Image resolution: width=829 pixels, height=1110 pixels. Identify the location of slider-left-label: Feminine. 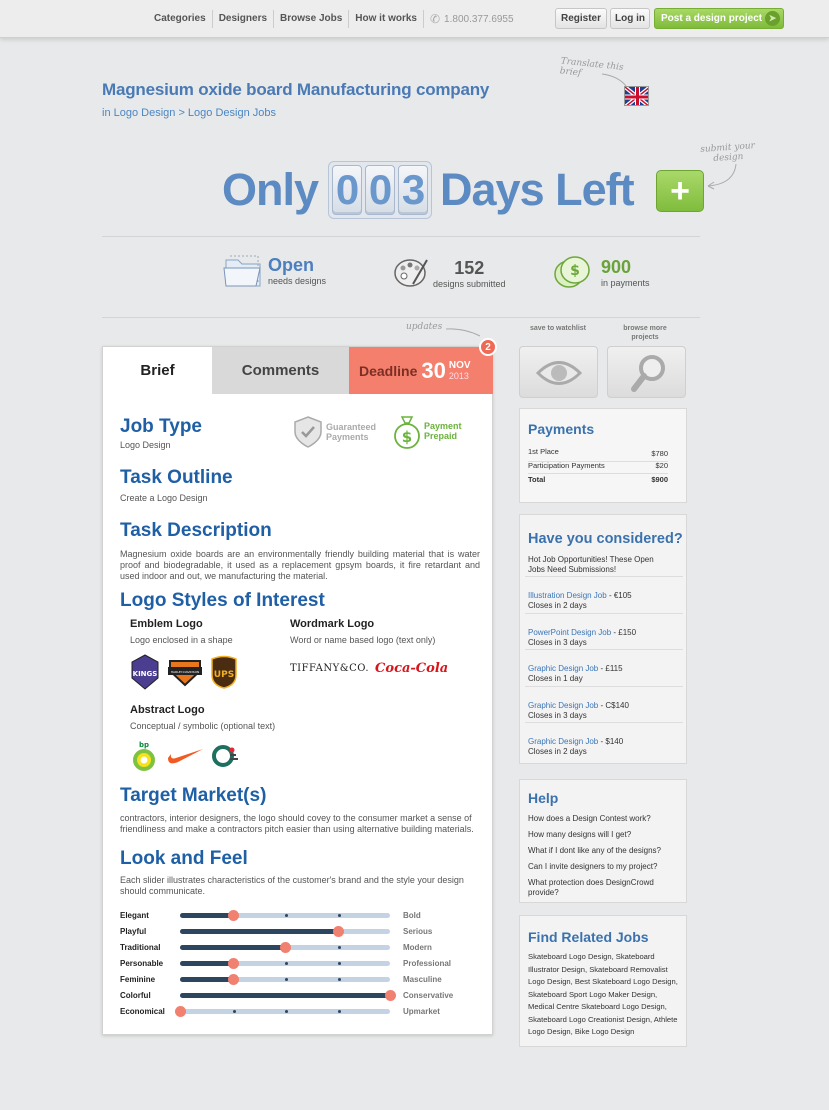
(138, 979).